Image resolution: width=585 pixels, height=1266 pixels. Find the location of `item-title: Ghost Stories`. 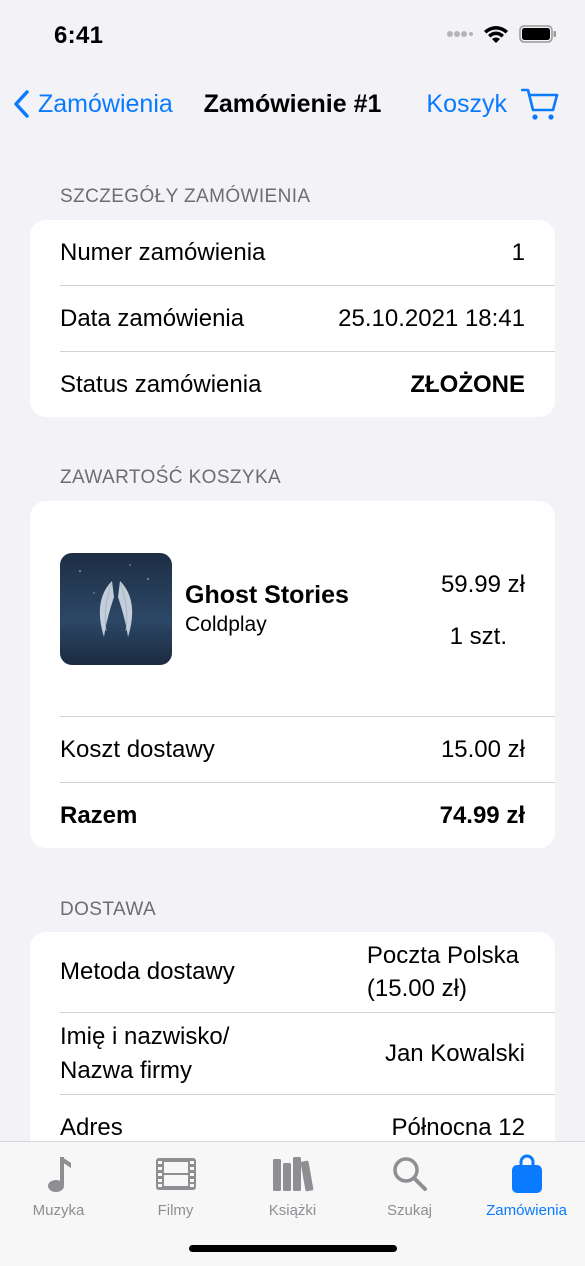

item-title: Ghost Stories is located at coordinates (267, 595).